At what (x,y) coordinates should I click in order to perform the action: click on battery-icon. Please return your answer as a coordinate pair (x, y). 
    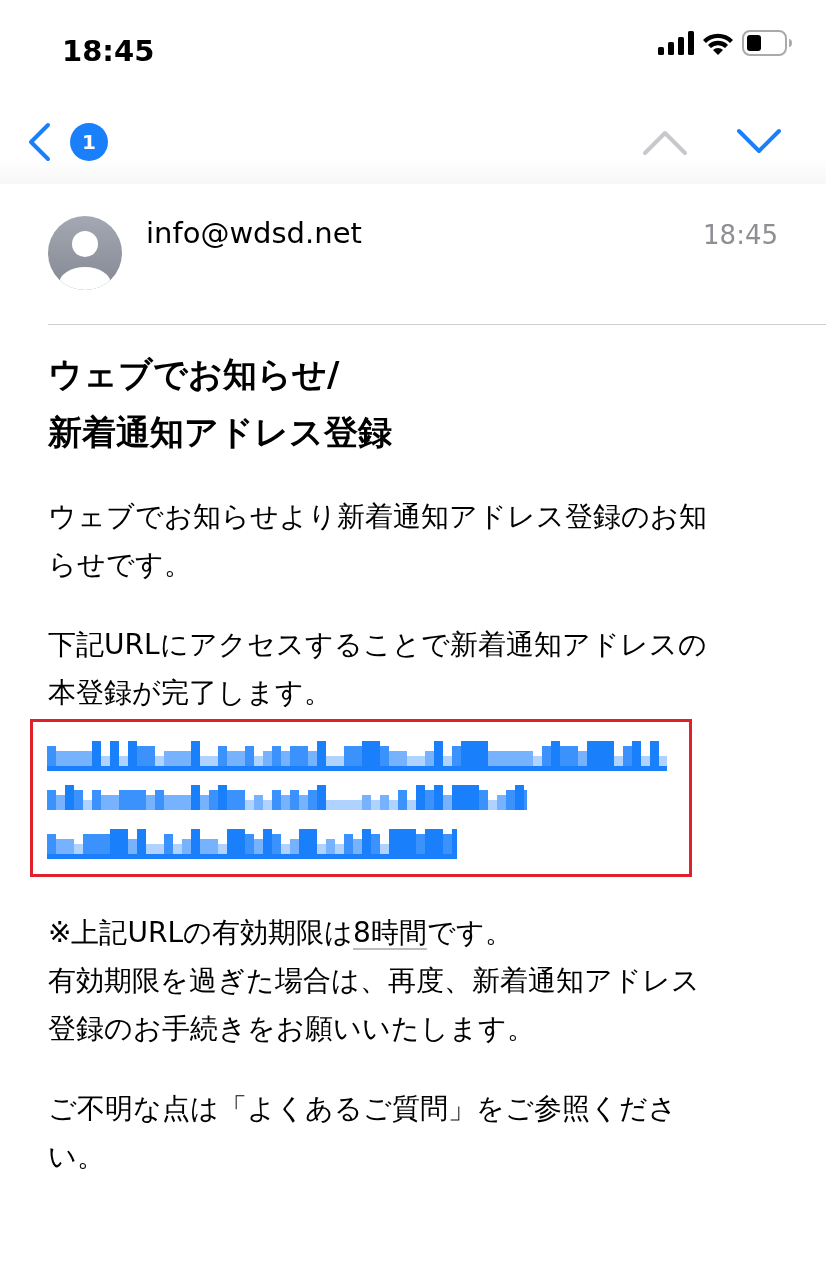
    Looking at the image, I should click on (767, 43).